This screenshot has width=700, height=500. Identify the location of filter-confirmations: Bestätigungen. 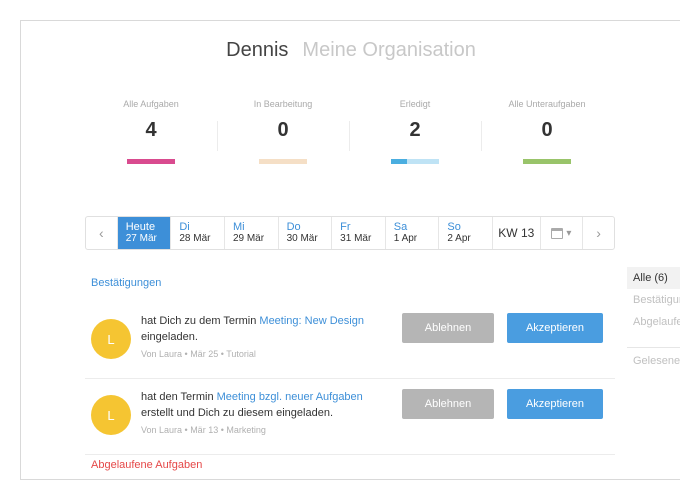
(653, 300).